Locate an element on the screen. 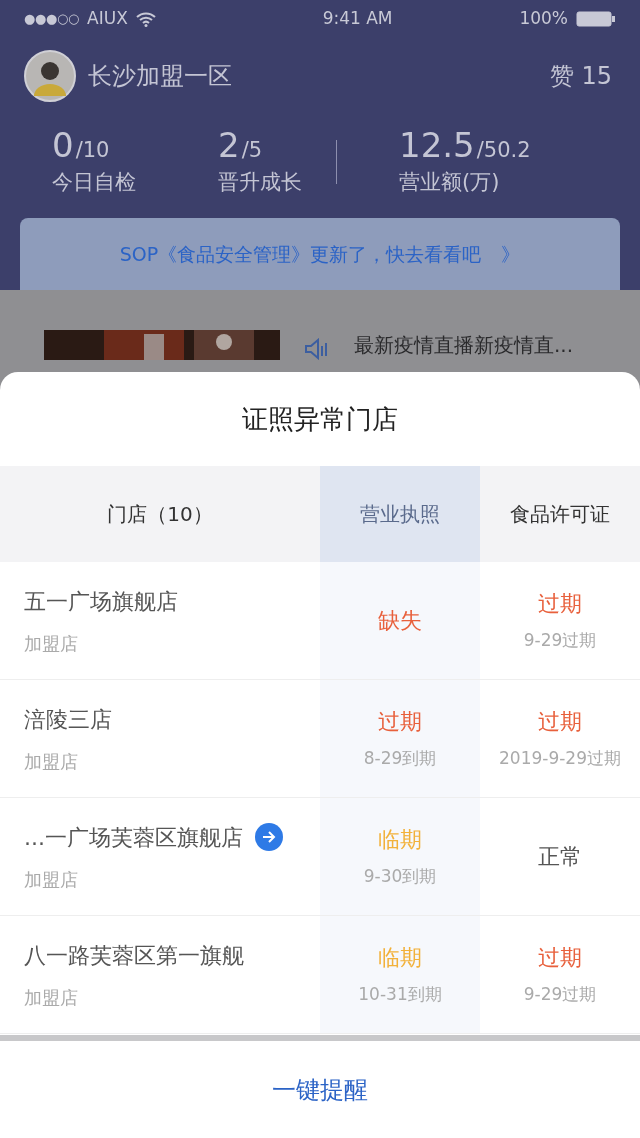 The height and width of the screenshot is (1138, 640). banner-arrow: 》 is located at coordinates (511, 254).